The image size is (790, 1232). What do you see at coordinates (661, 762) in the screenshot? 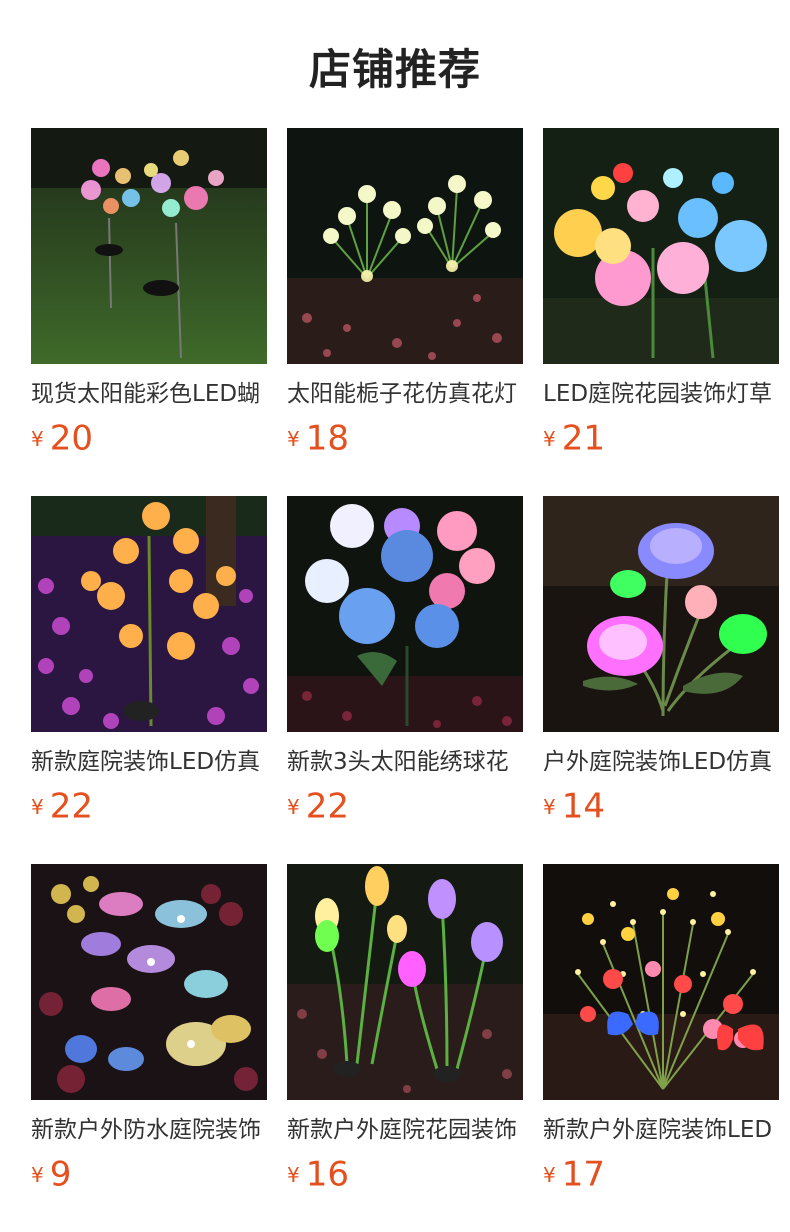
I see `product-name: 户外庭院装饰LED仿真` at bounding box center [661, 762].